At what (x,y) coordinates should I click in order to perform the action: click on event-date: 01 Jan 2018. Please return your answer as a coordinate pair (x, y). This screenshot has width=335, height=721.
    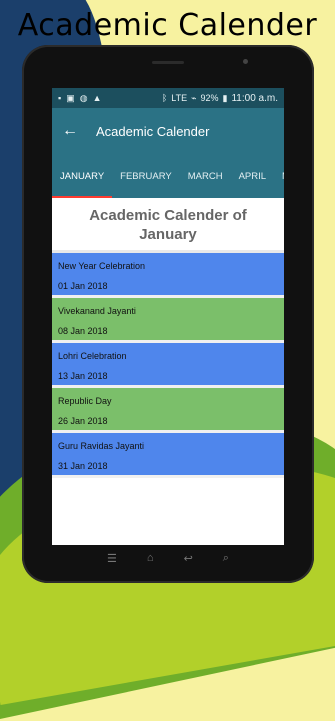
    Looking at the image, I should click on (83, 286).